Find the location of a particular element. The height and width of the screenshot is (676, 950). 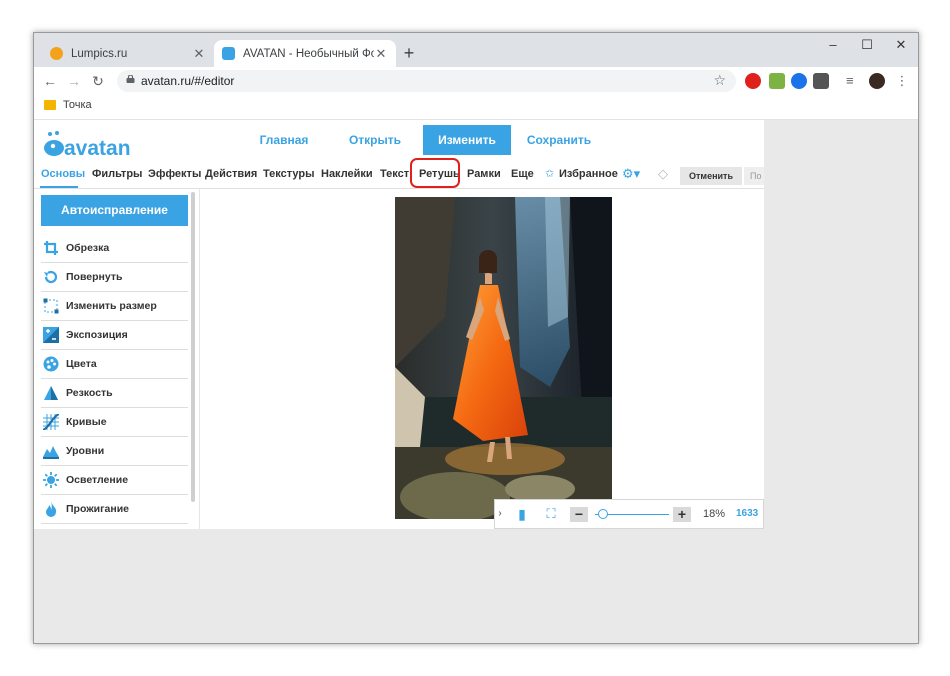

collapse-chevron-icon: › is located at coordinates (500, 514).